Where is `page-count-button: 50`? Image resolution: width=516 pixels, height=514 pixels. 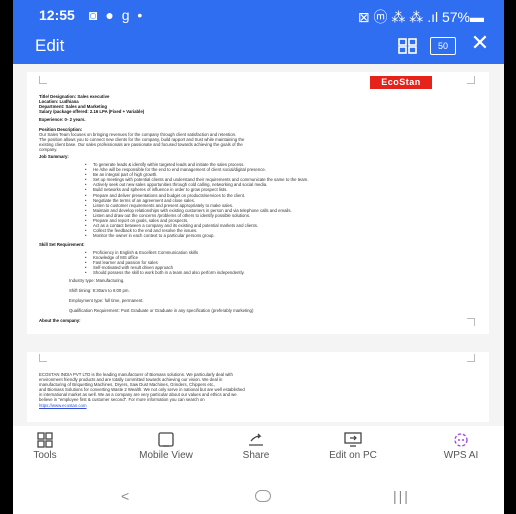
page-count-button: 50 is located at coordinates (443, 46).